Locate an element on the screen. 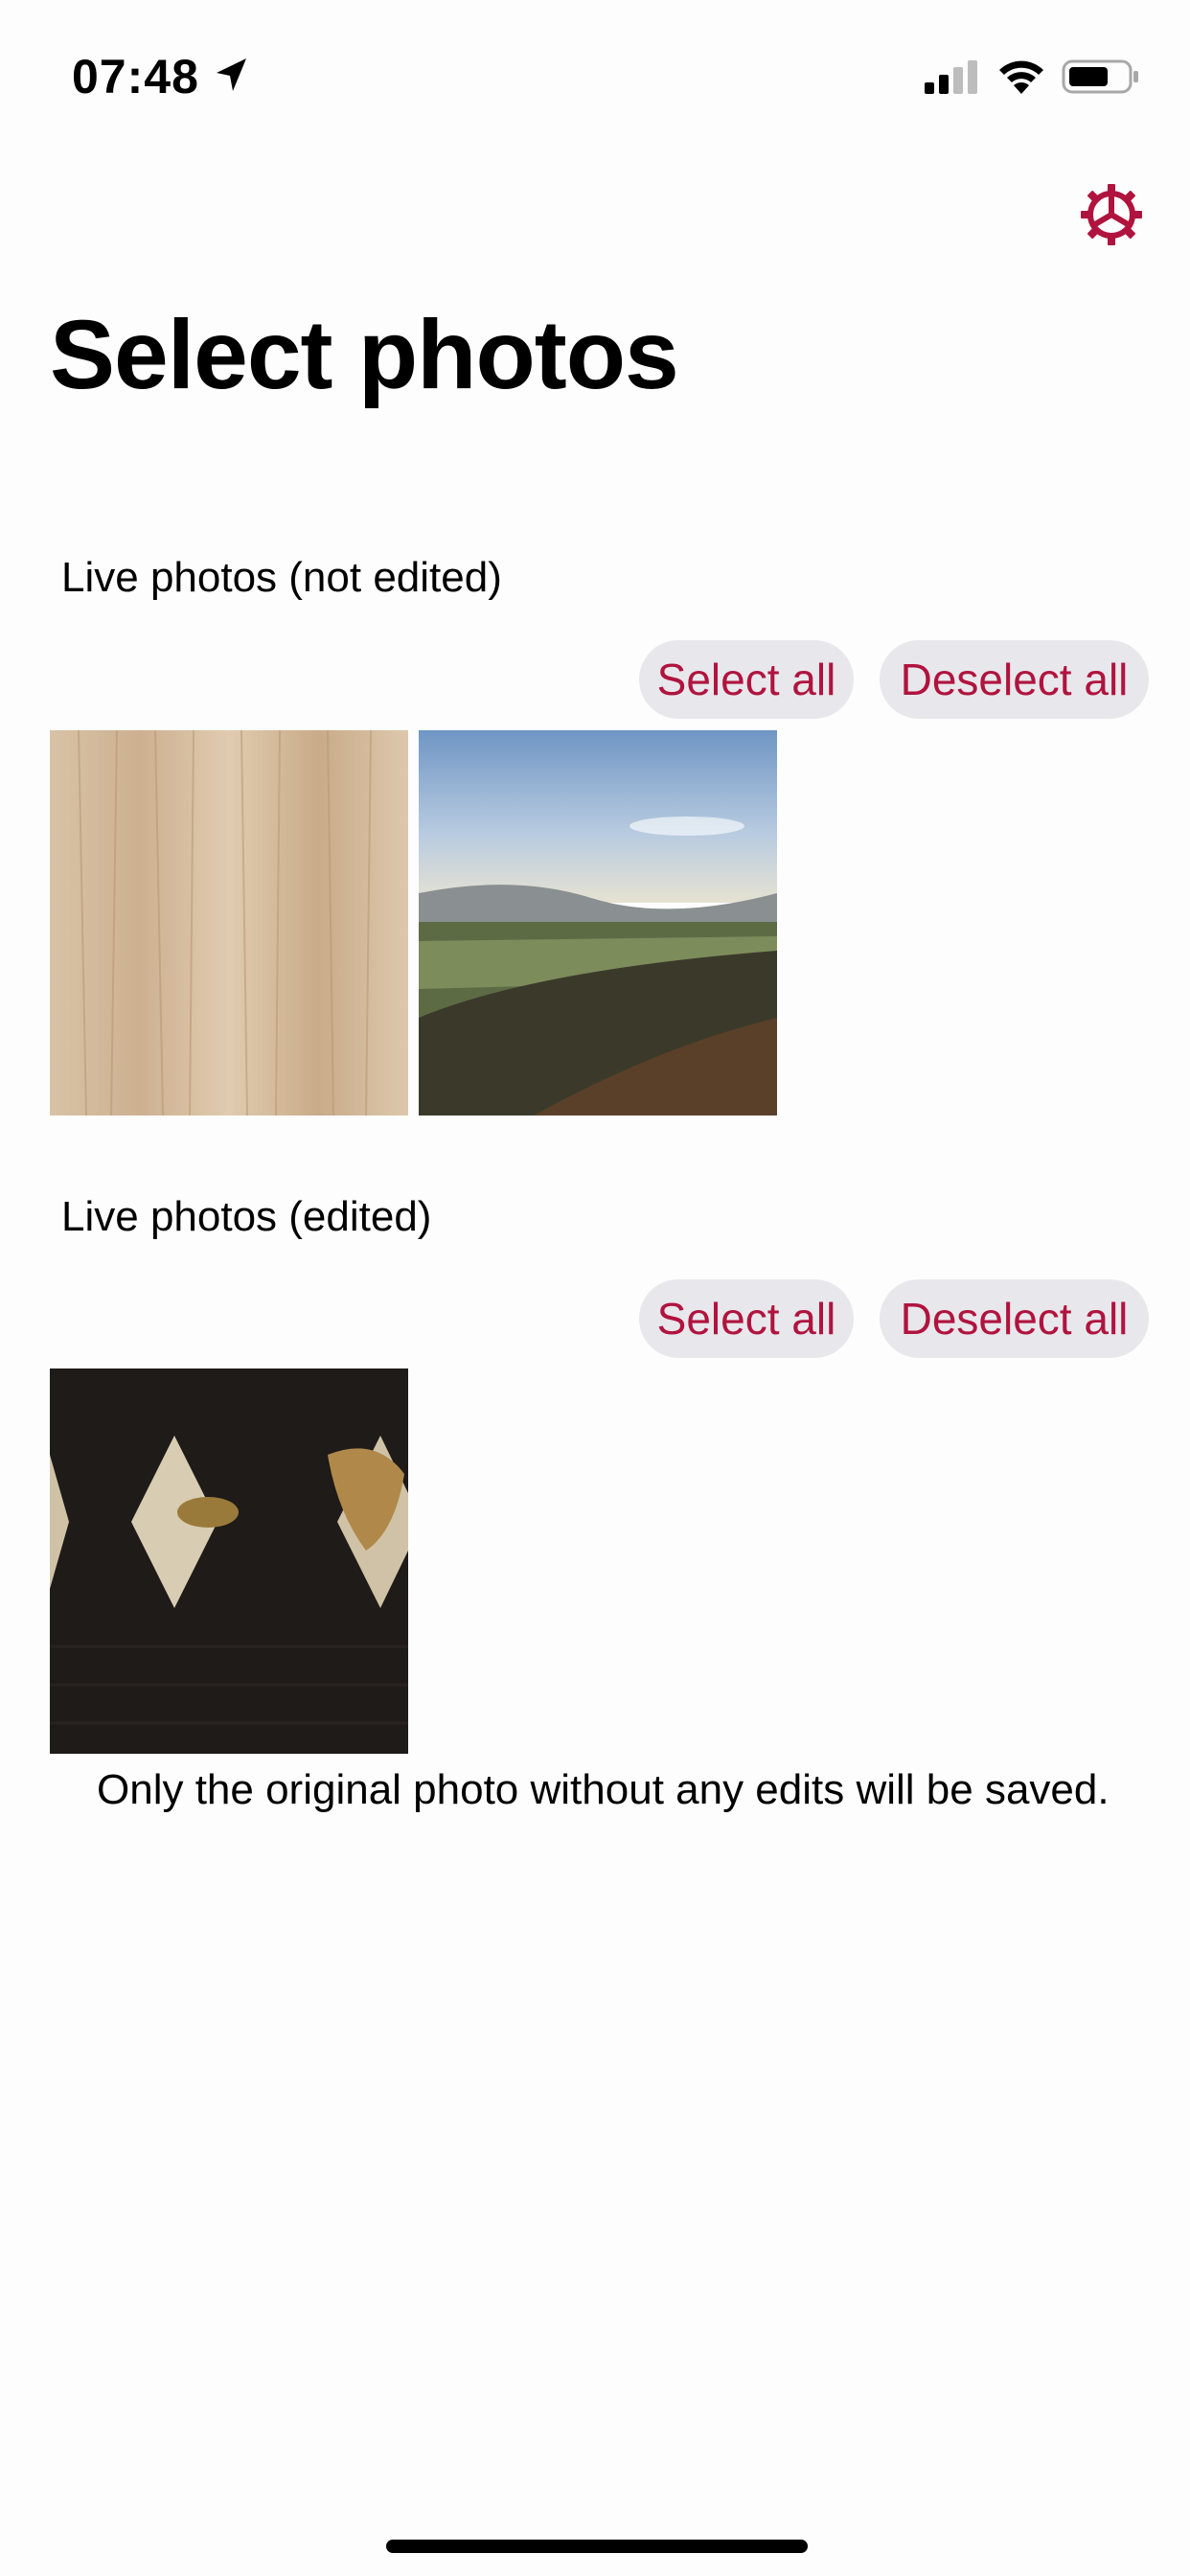 The height and width of the screenshot is (2576, 1190). gear-icon is located at coordinates (1111, 214).